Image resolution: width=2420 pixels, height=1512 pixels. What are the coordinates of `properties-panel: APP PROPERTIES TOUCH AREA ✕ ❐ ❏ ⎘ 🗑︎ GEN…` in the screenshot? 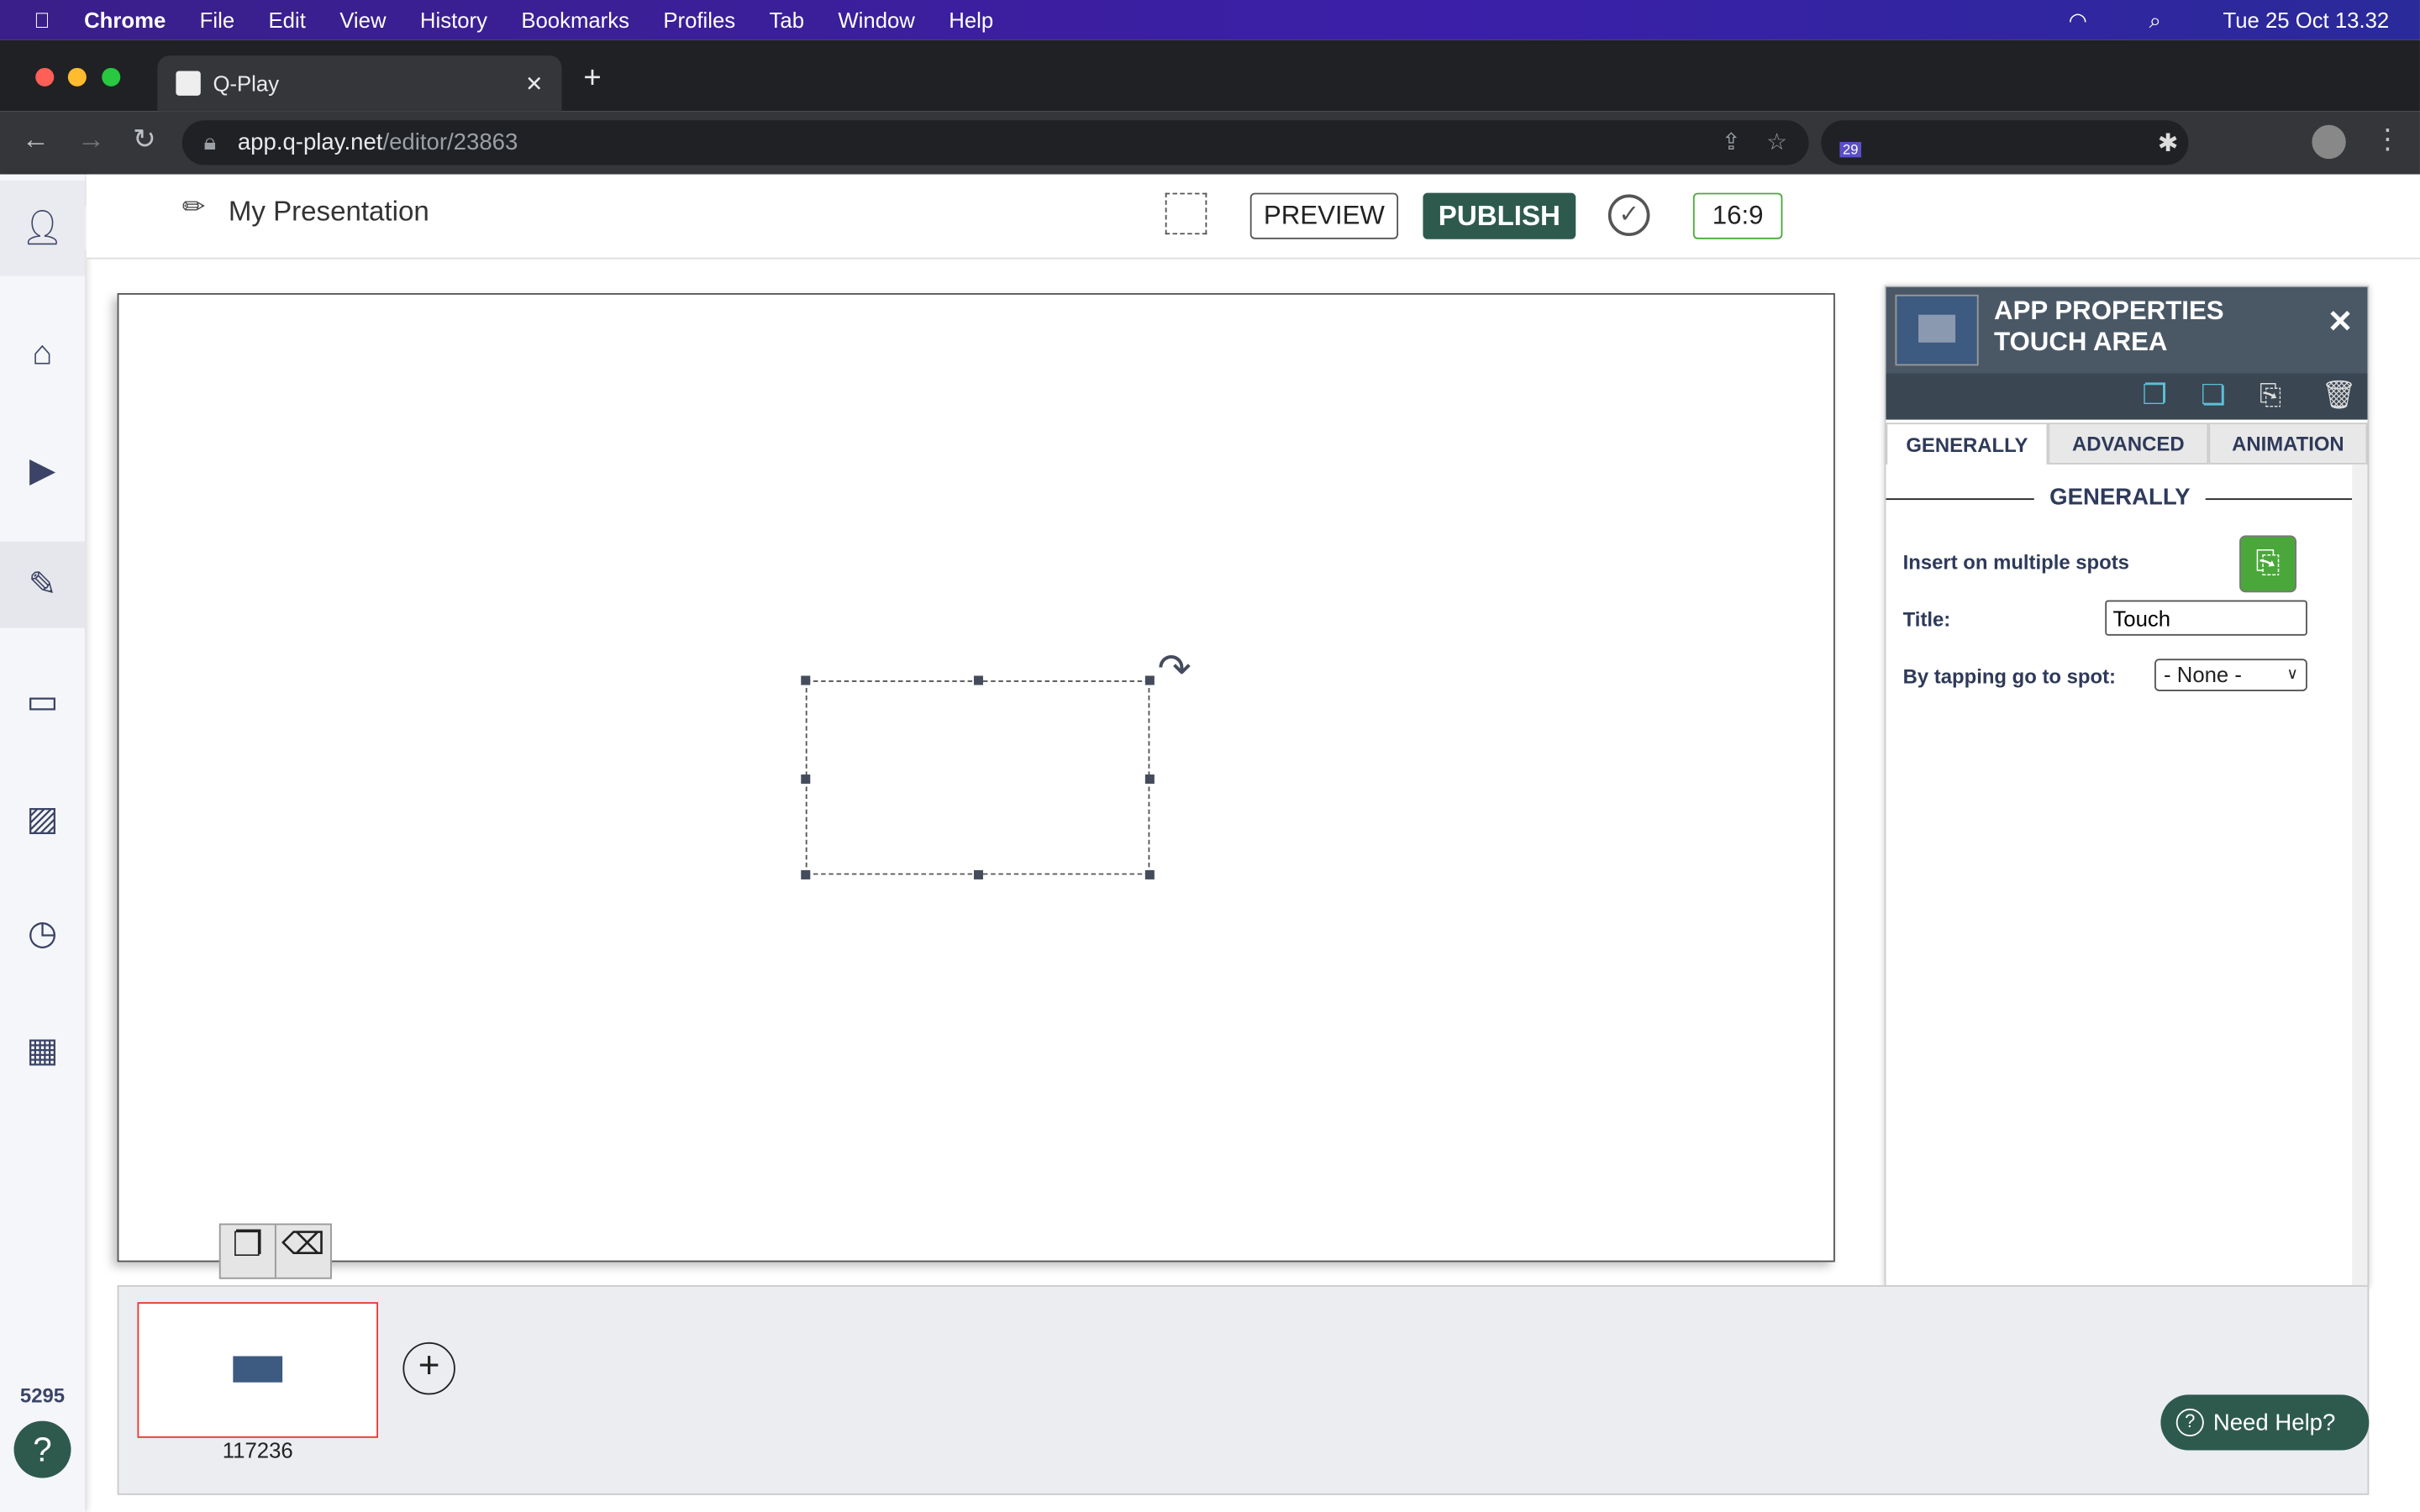 It's located at (2127, 787).